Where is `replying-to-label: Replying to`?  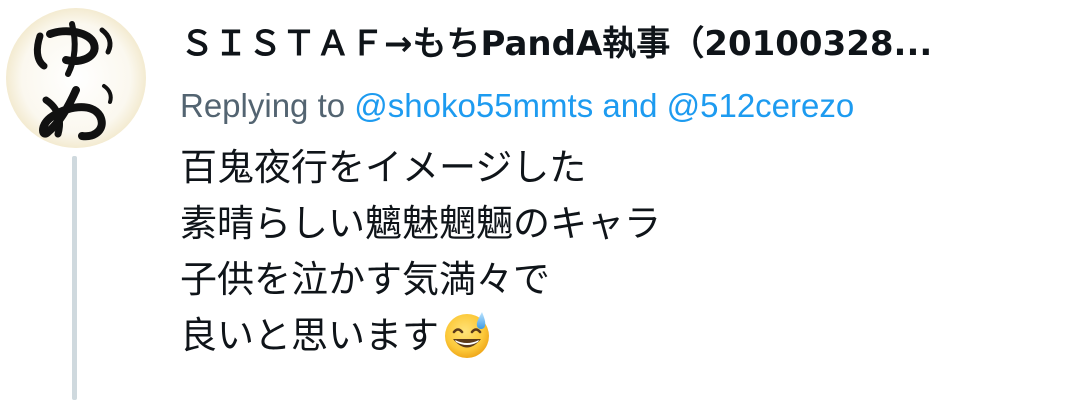 replying-to-label: Replying to is located at coordinates (263, 105).